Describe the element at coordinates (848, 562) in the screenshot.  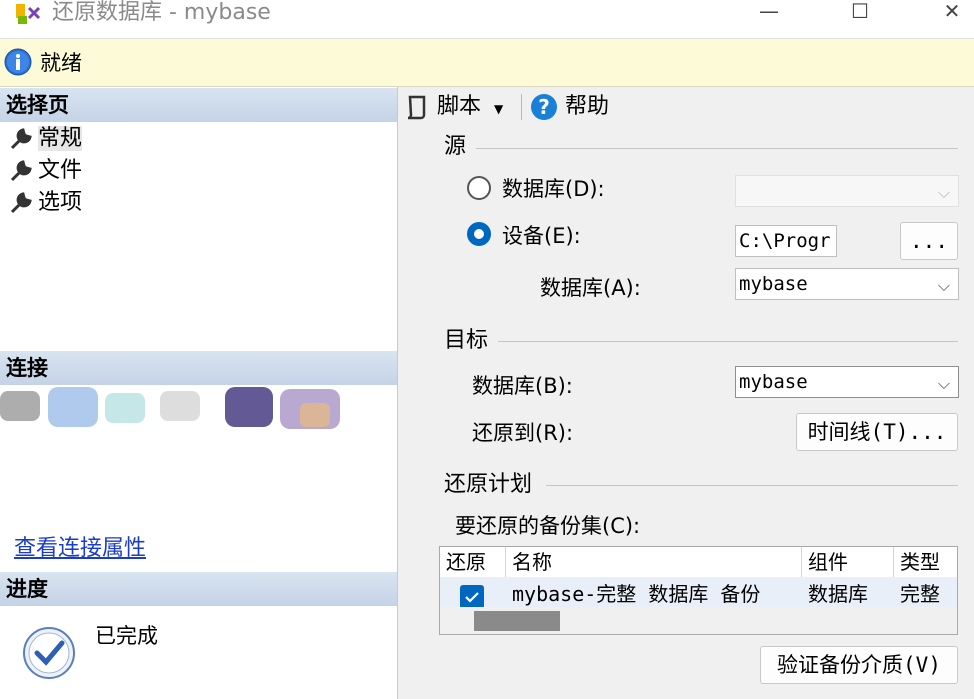
I see `column-header-component: 组件` at that location.